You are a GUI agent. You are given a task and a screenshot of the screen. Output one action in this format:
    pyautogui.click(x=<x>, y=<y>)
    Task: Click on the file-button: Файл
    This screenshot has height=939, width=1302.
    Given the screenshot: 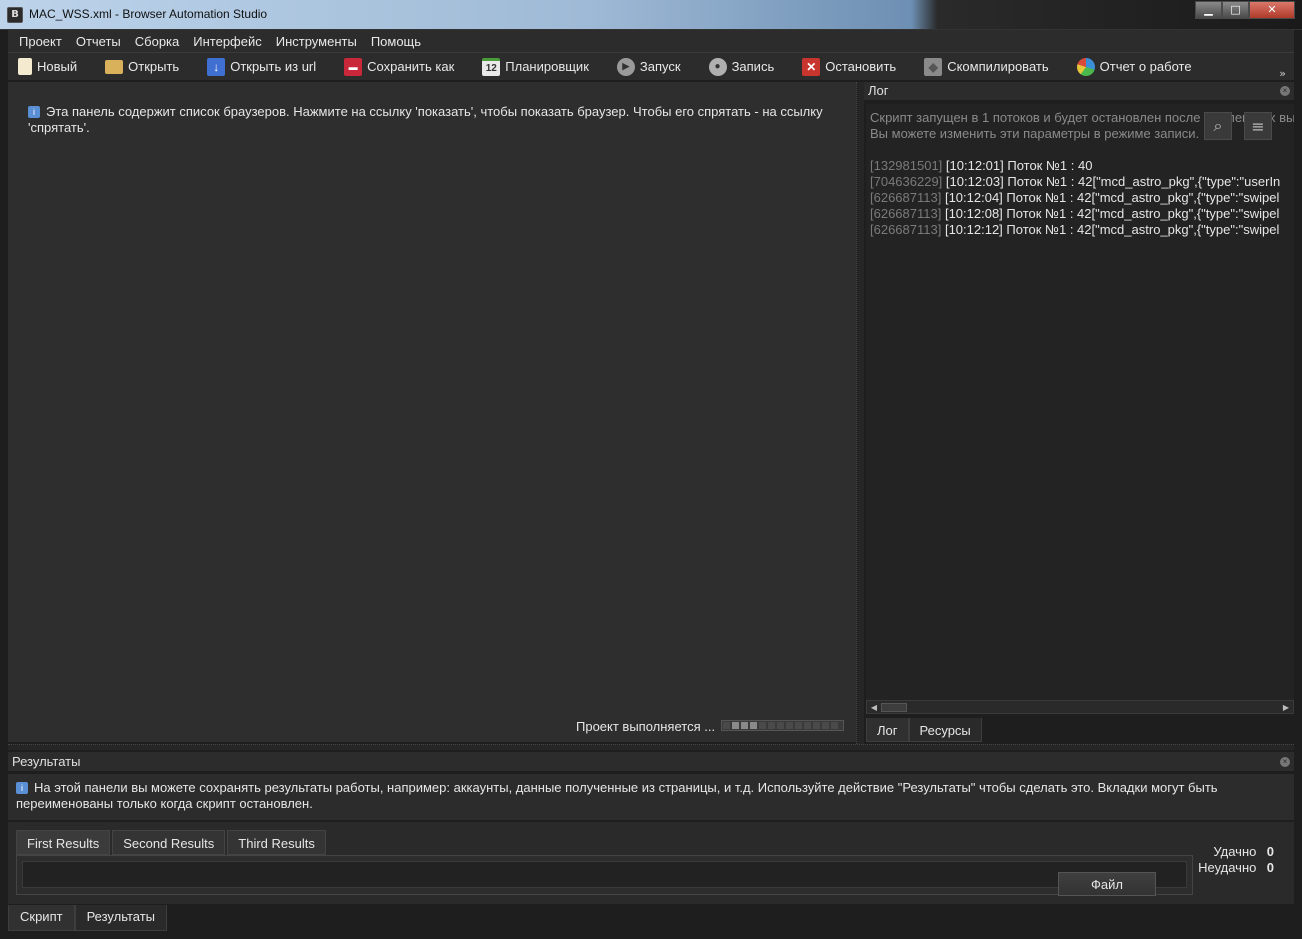 What is the action you would take?
    pyautogui.click(x=1107, y=884)
    